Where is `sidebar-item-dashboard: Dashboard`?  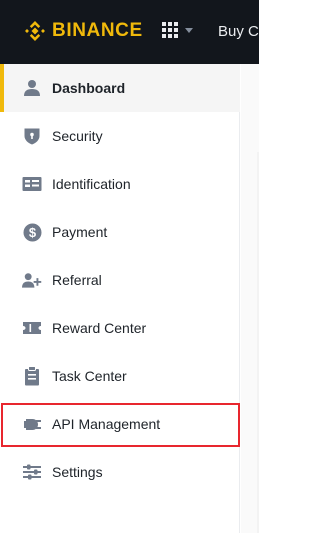
sidebar-item-dashboard: Dashboard is located at coordinates (120, 88).